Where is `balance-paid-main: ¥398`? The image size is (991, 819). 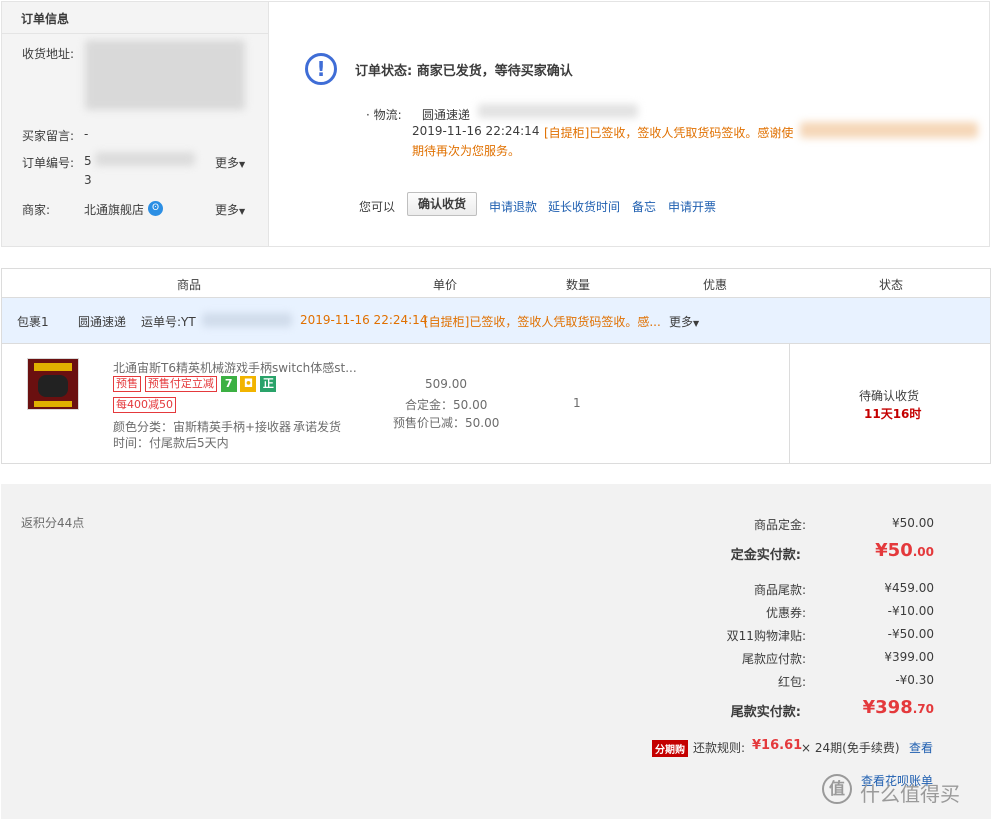
balance-paid-main: ¥398 is located at coordinates (887, 707).